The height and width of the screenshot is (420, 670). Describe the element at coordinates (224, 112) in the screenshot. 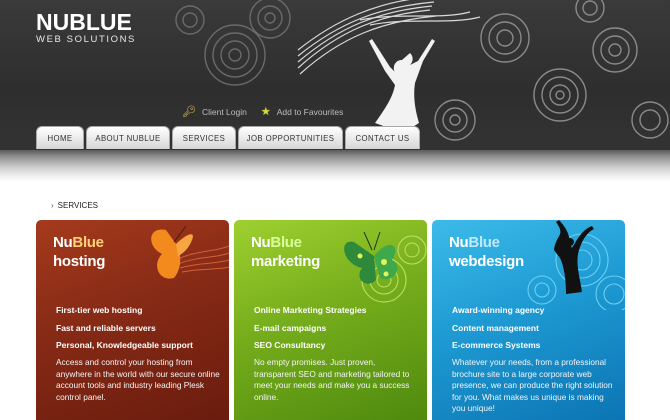

I see `client-login-label: Client Login` at that location.